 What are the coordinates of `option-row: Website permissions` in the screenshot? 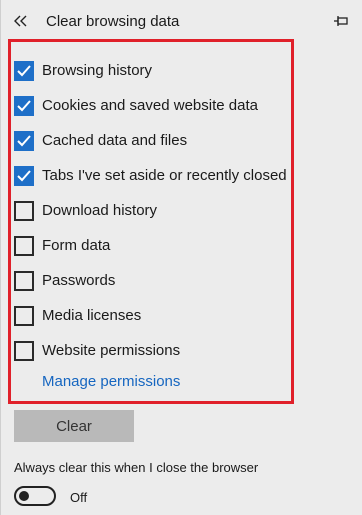 It's located at (159, 353).